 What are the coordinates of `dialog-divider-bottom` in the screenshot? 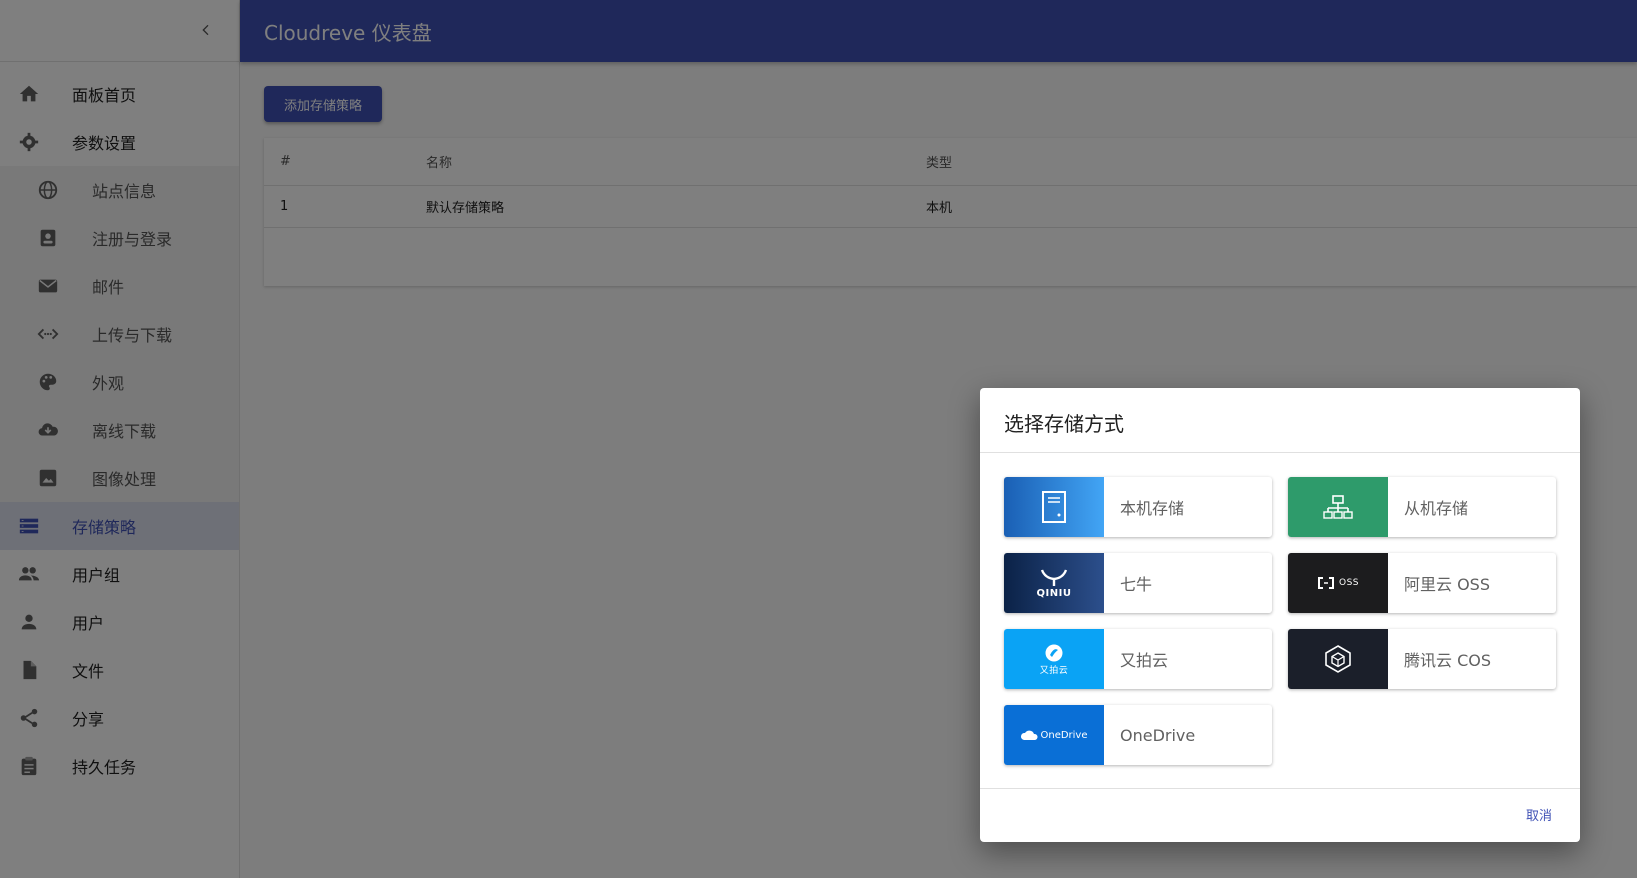 It's located at (1280, 788).